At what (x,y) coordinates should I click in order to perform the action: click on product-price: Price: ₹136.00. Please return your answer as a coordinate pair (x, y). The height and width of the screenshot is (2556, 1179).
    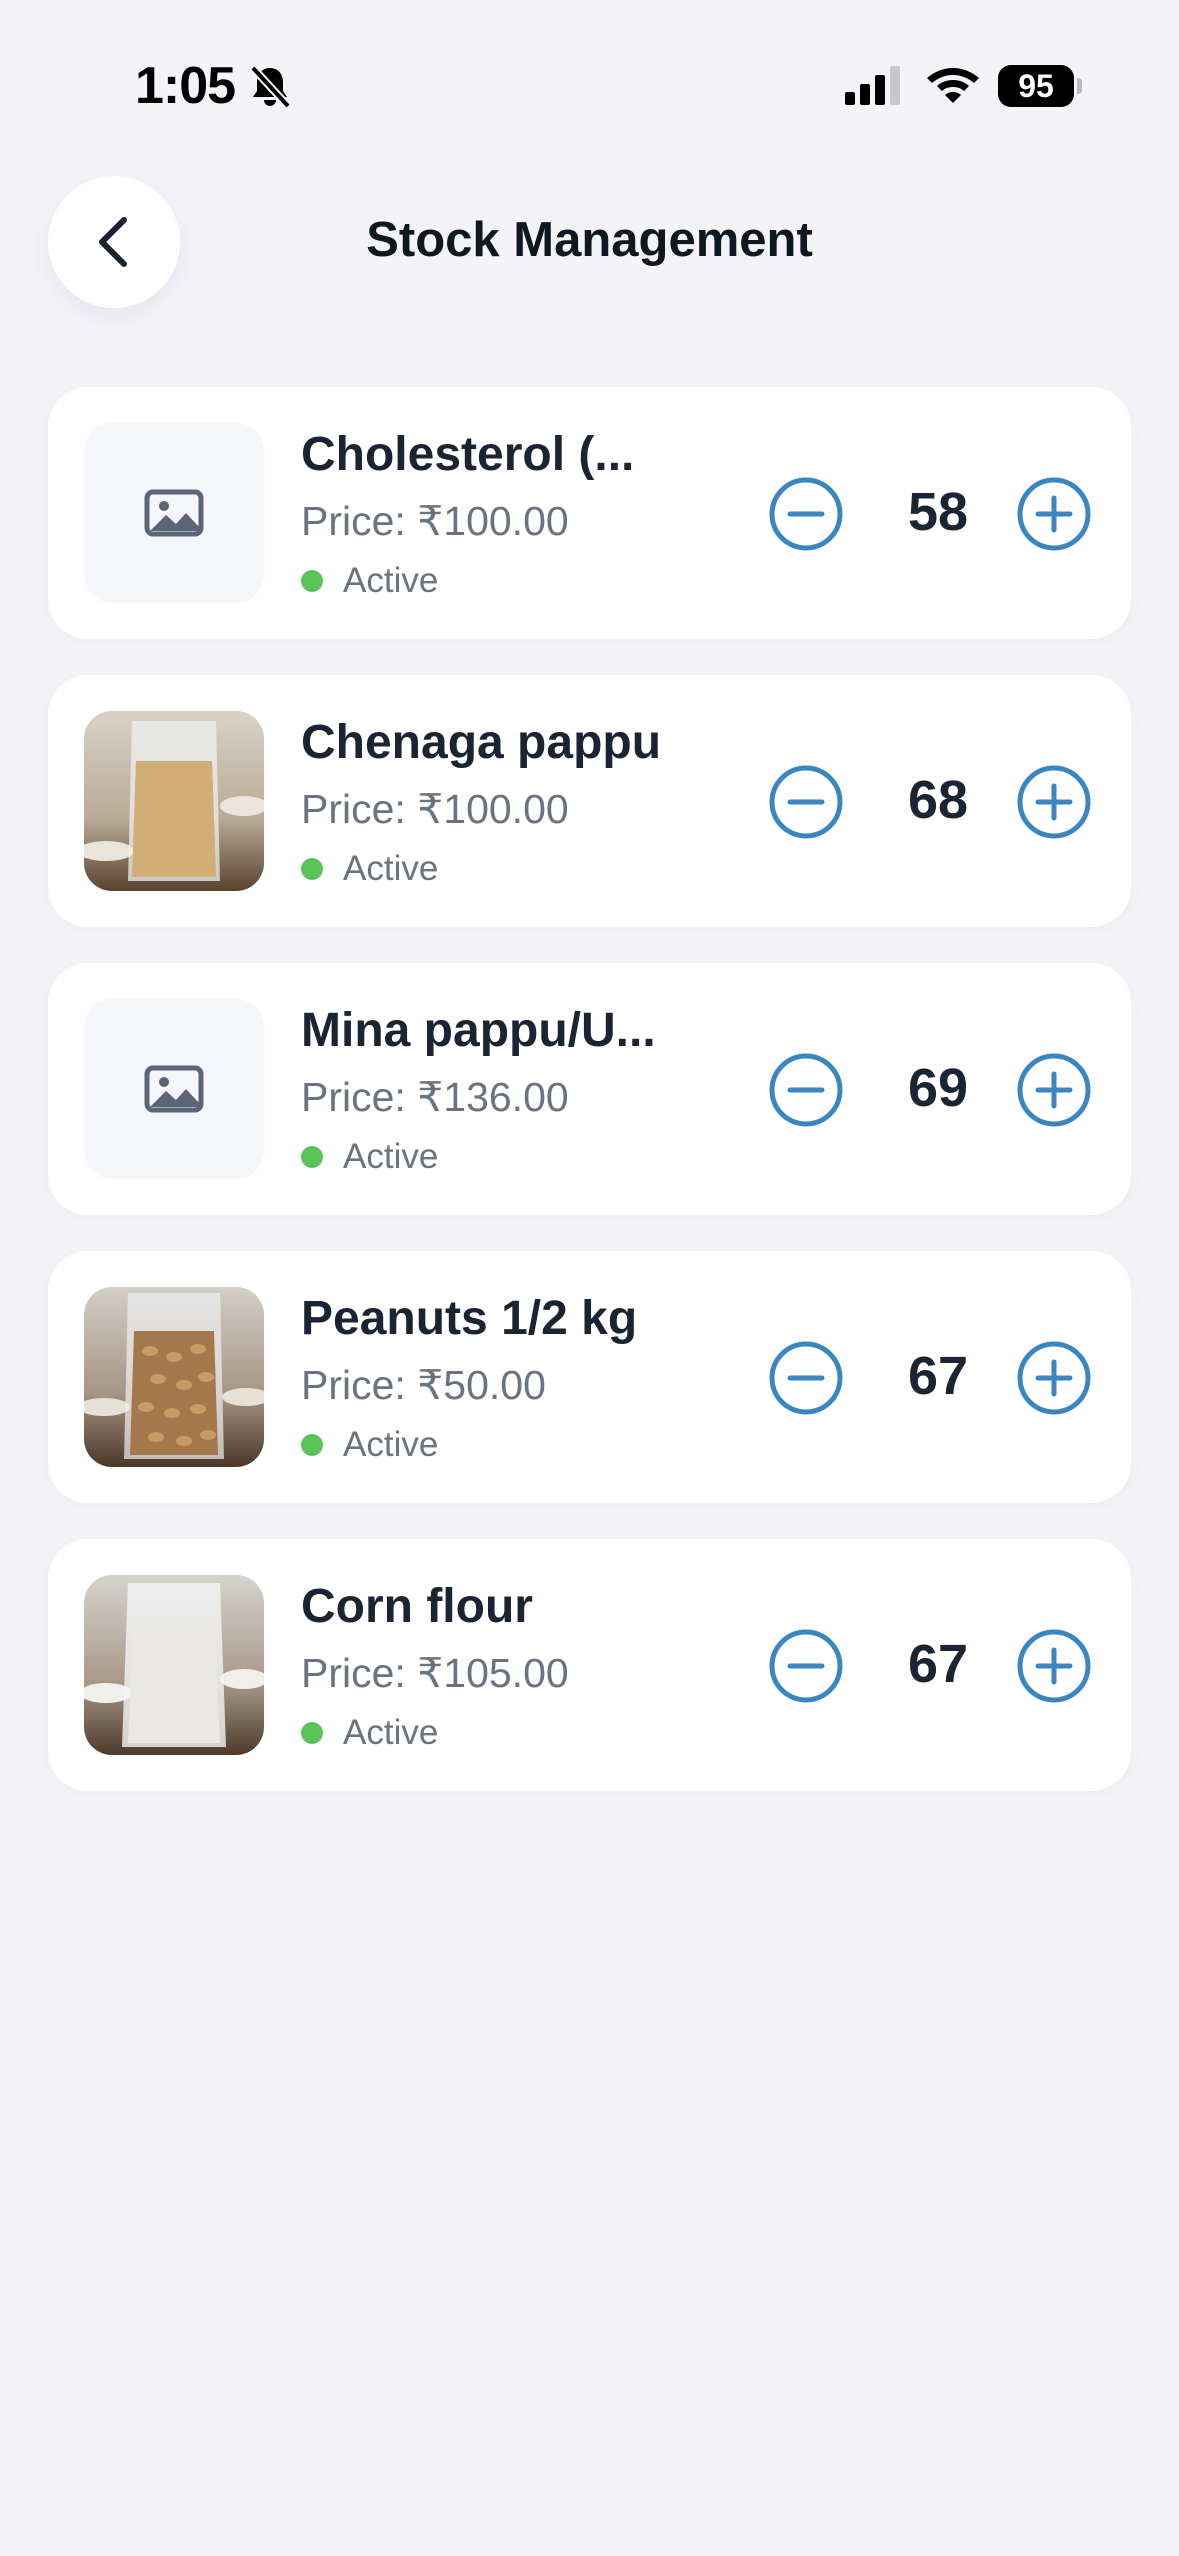
    Looking at the image, I should click on (435, 1097).